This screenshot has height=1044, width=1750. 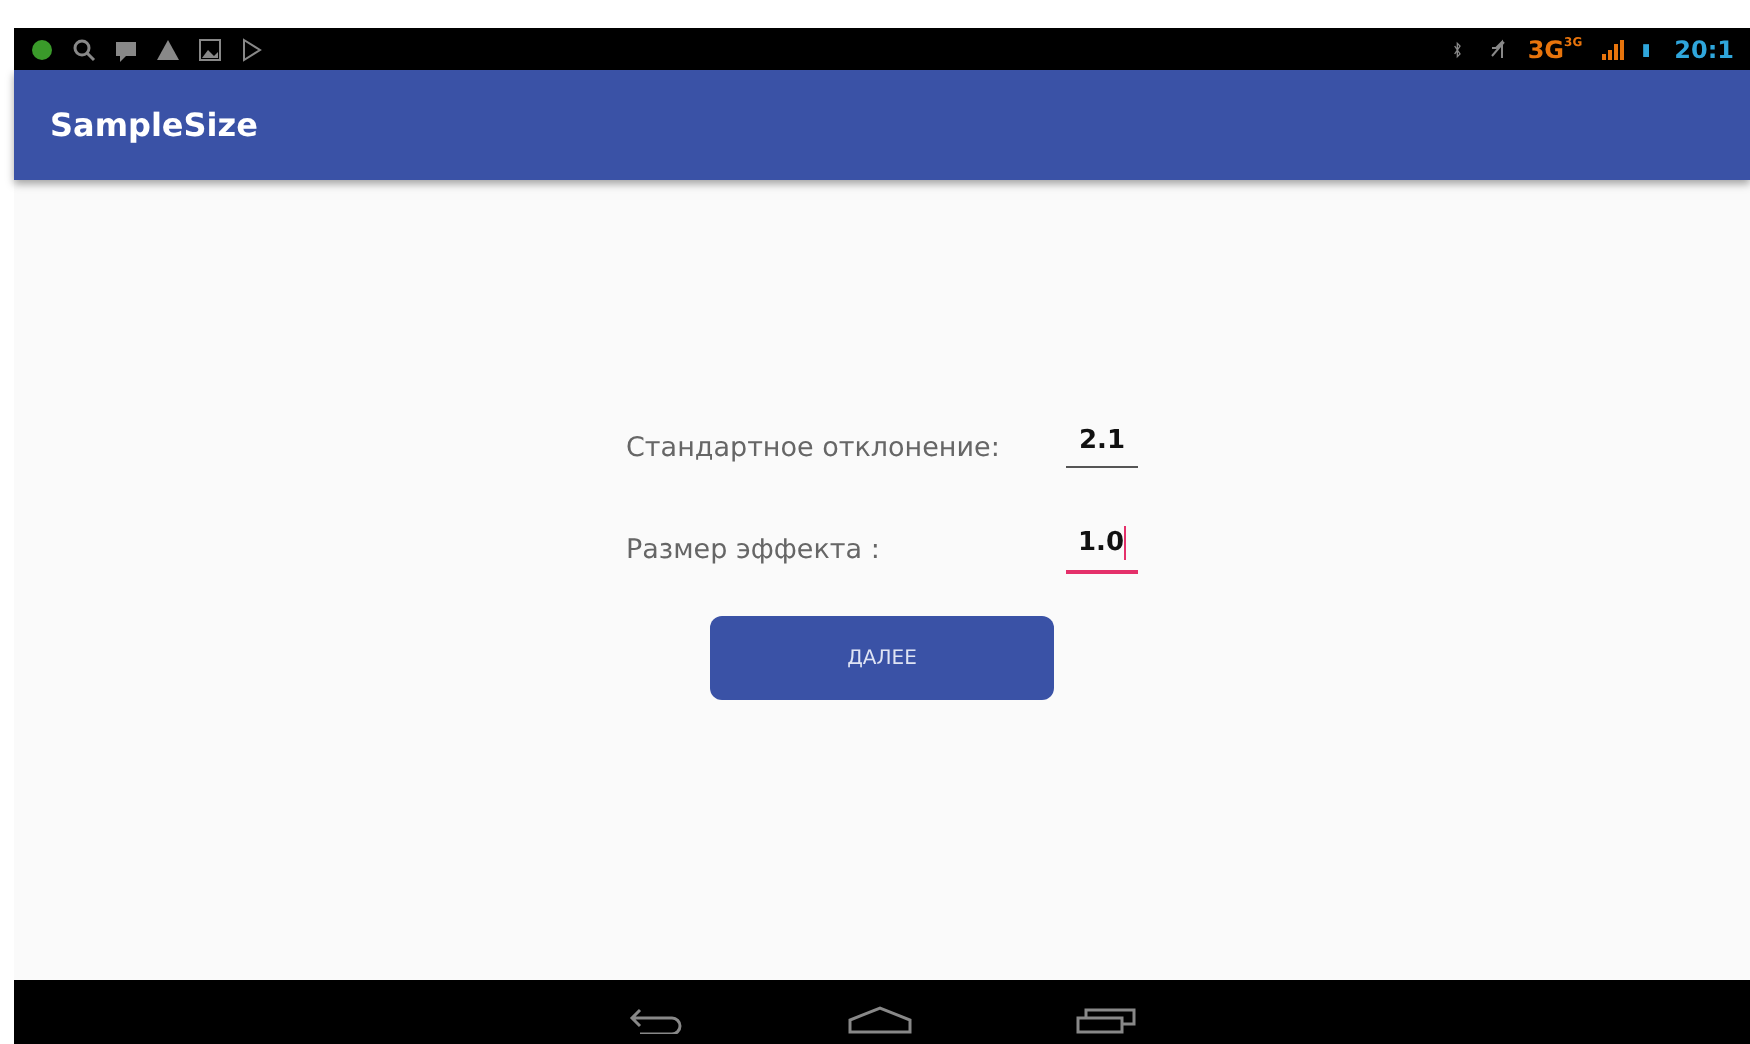 What do you see at coordinates (656, 1020) in the screenshot?
I see `back-icon` at bounding box center [656, 1020].